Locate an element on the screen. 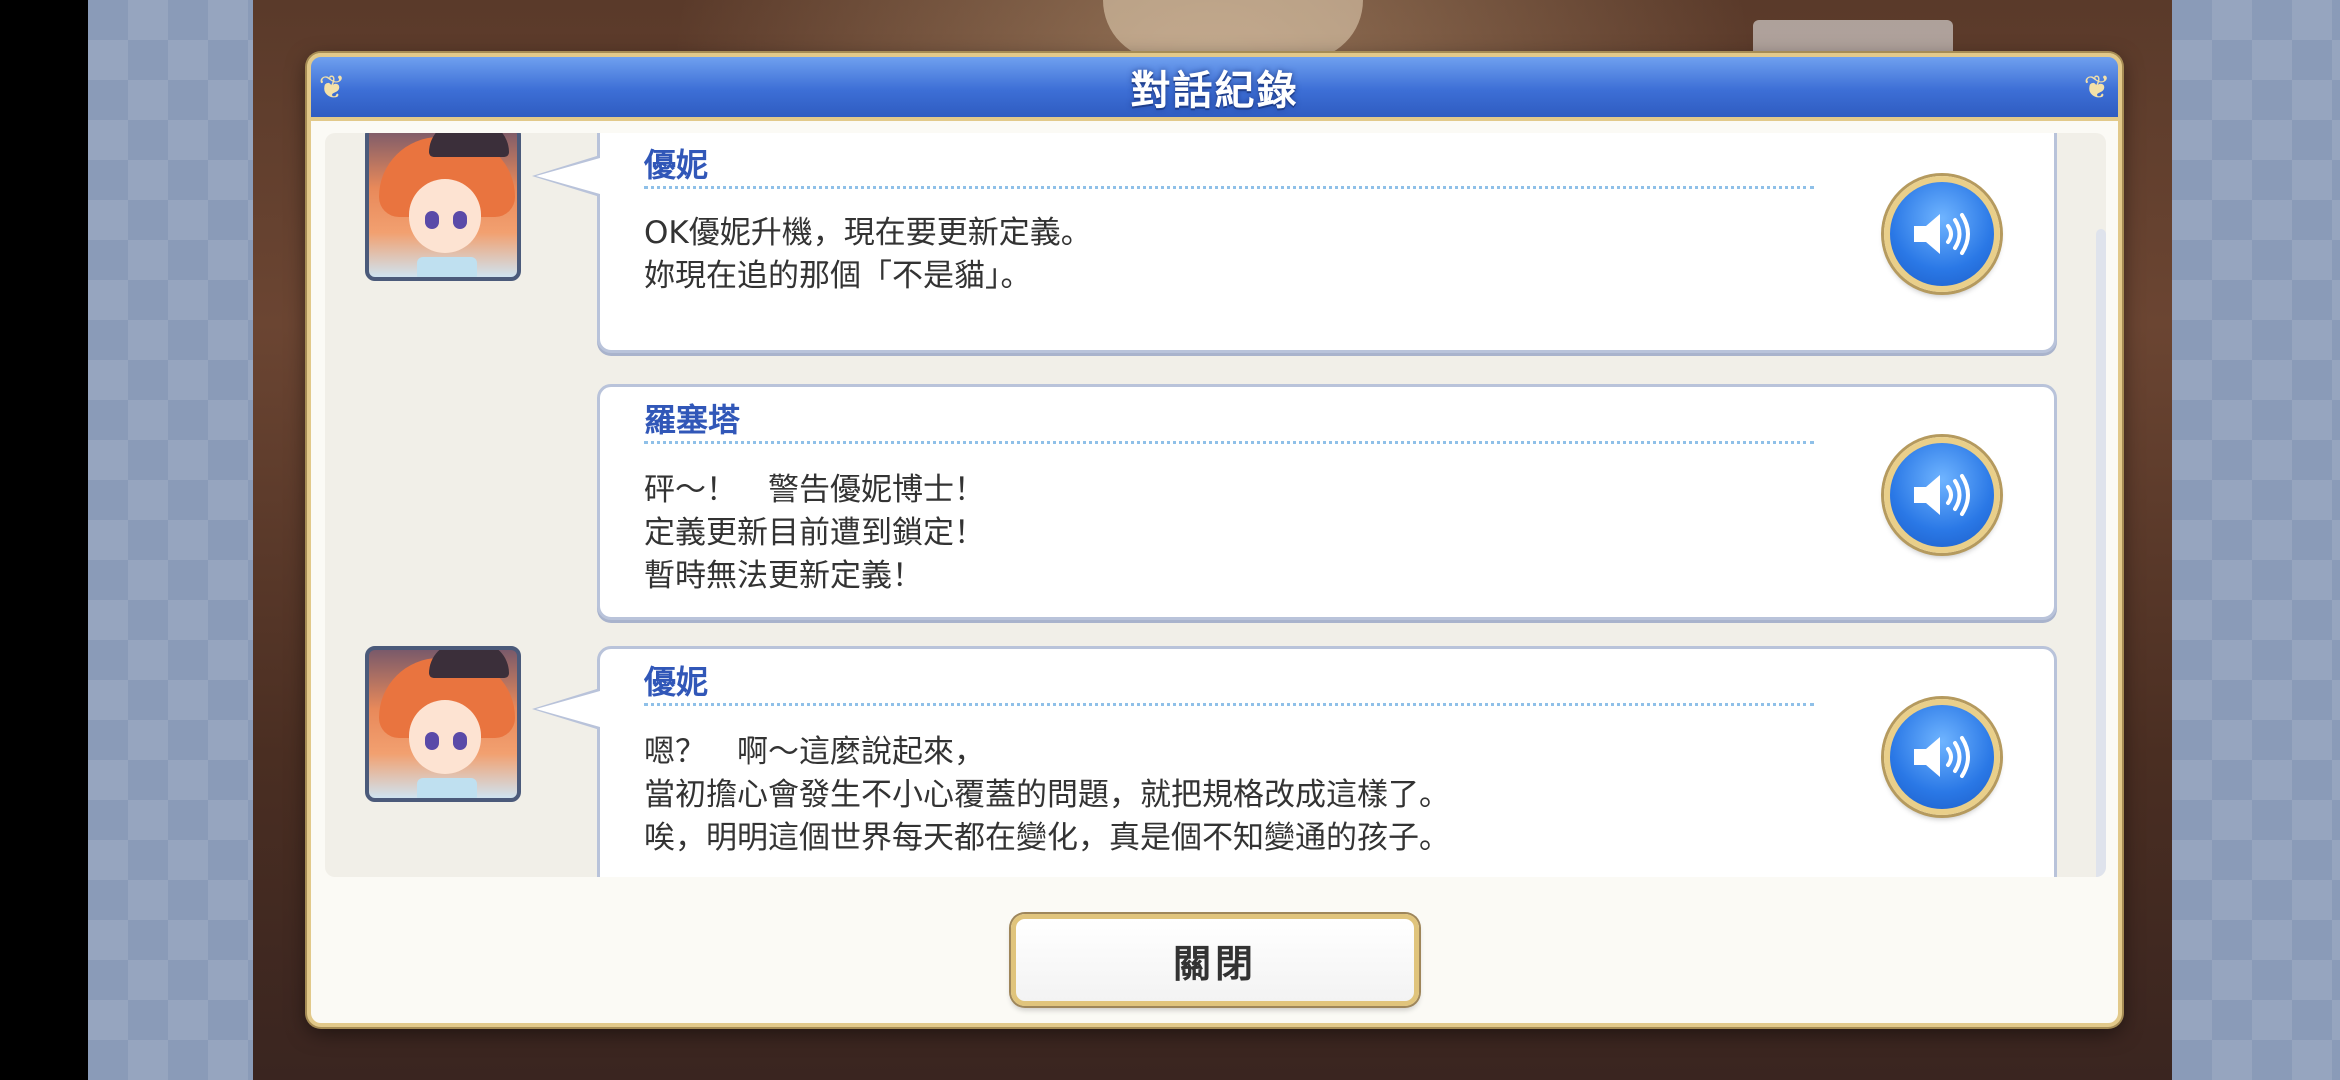  background-pattern-left is located at coordinates (170, 540).